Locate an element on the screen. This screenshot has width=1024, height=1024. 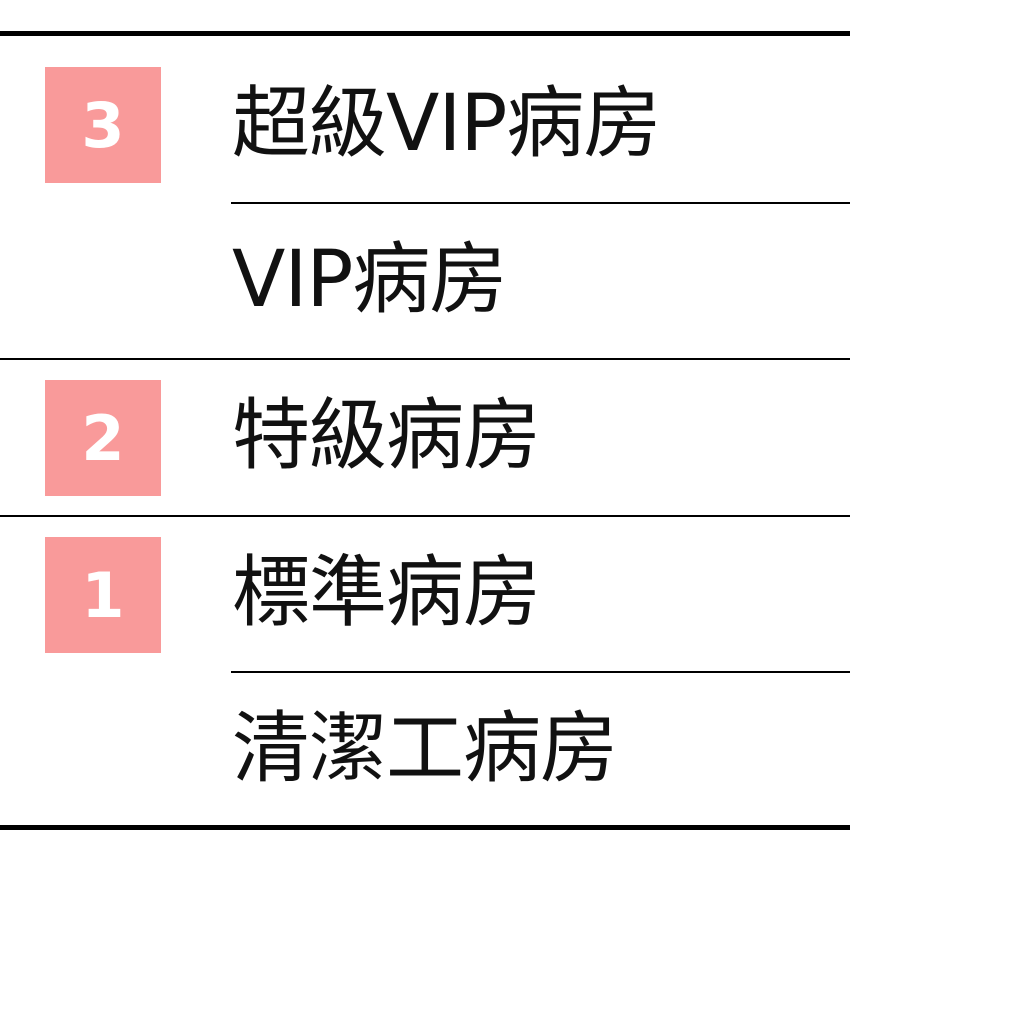
level-badge-3: 3 is located at coordinates (103, 125).